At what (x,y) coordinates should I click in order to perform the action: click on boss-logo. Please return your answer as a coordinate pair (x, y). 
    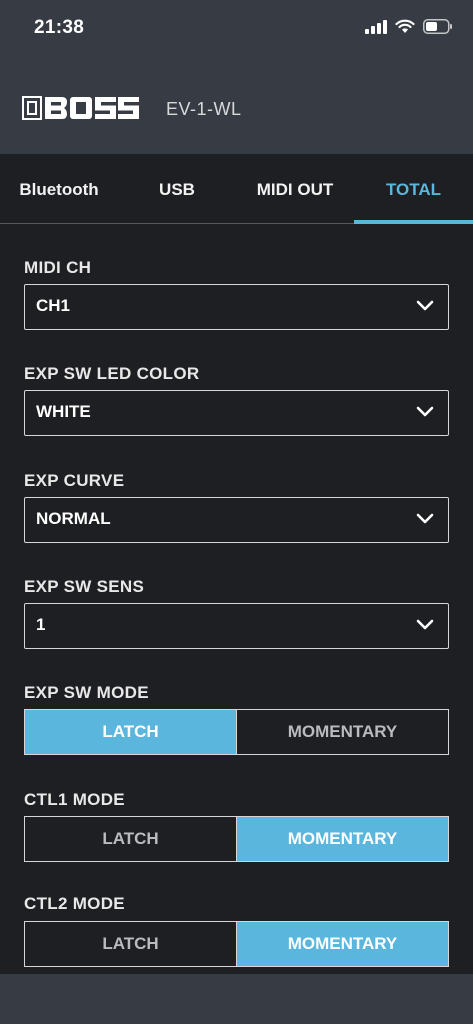
    Looking at the image, I should click on (80, 108).